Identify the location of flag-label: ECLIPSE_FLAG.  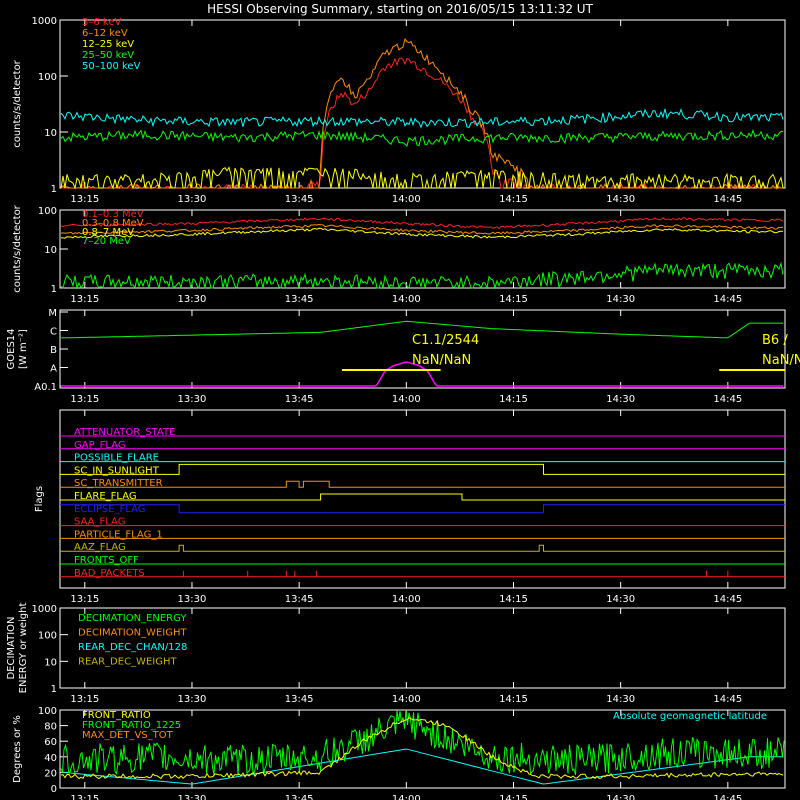
(109, 509).